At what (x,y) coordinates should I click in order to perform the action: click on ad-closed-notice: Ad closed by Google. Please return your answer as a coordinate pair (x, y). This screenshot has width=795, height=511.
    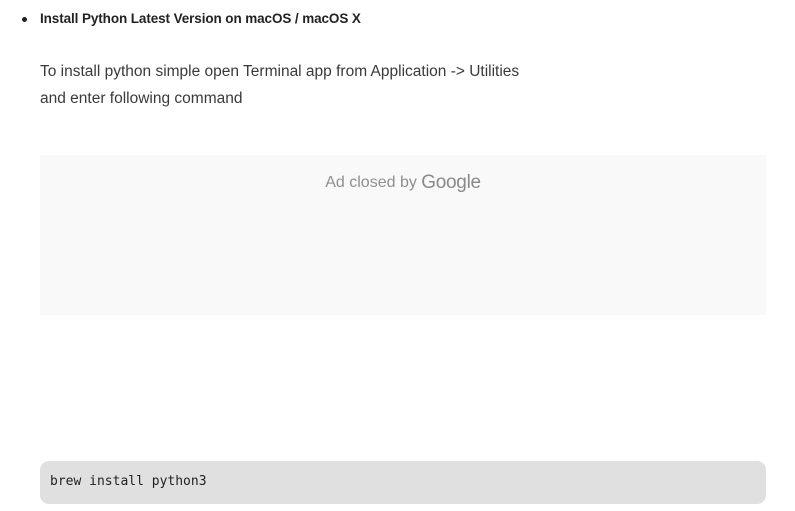
    Looking at the image, I should click on (403, 183).